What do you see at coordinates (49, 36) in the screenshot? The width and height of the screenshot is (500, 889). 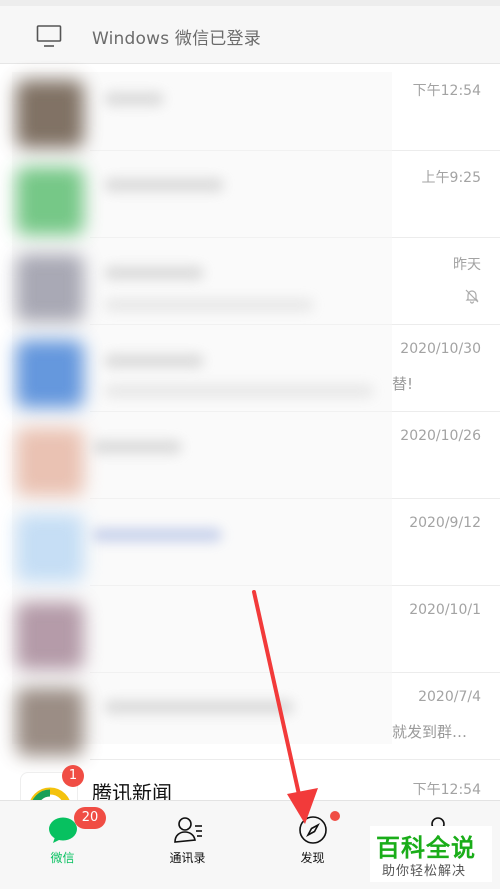 I see `monitor-icon` at bounding box center [49, 36].